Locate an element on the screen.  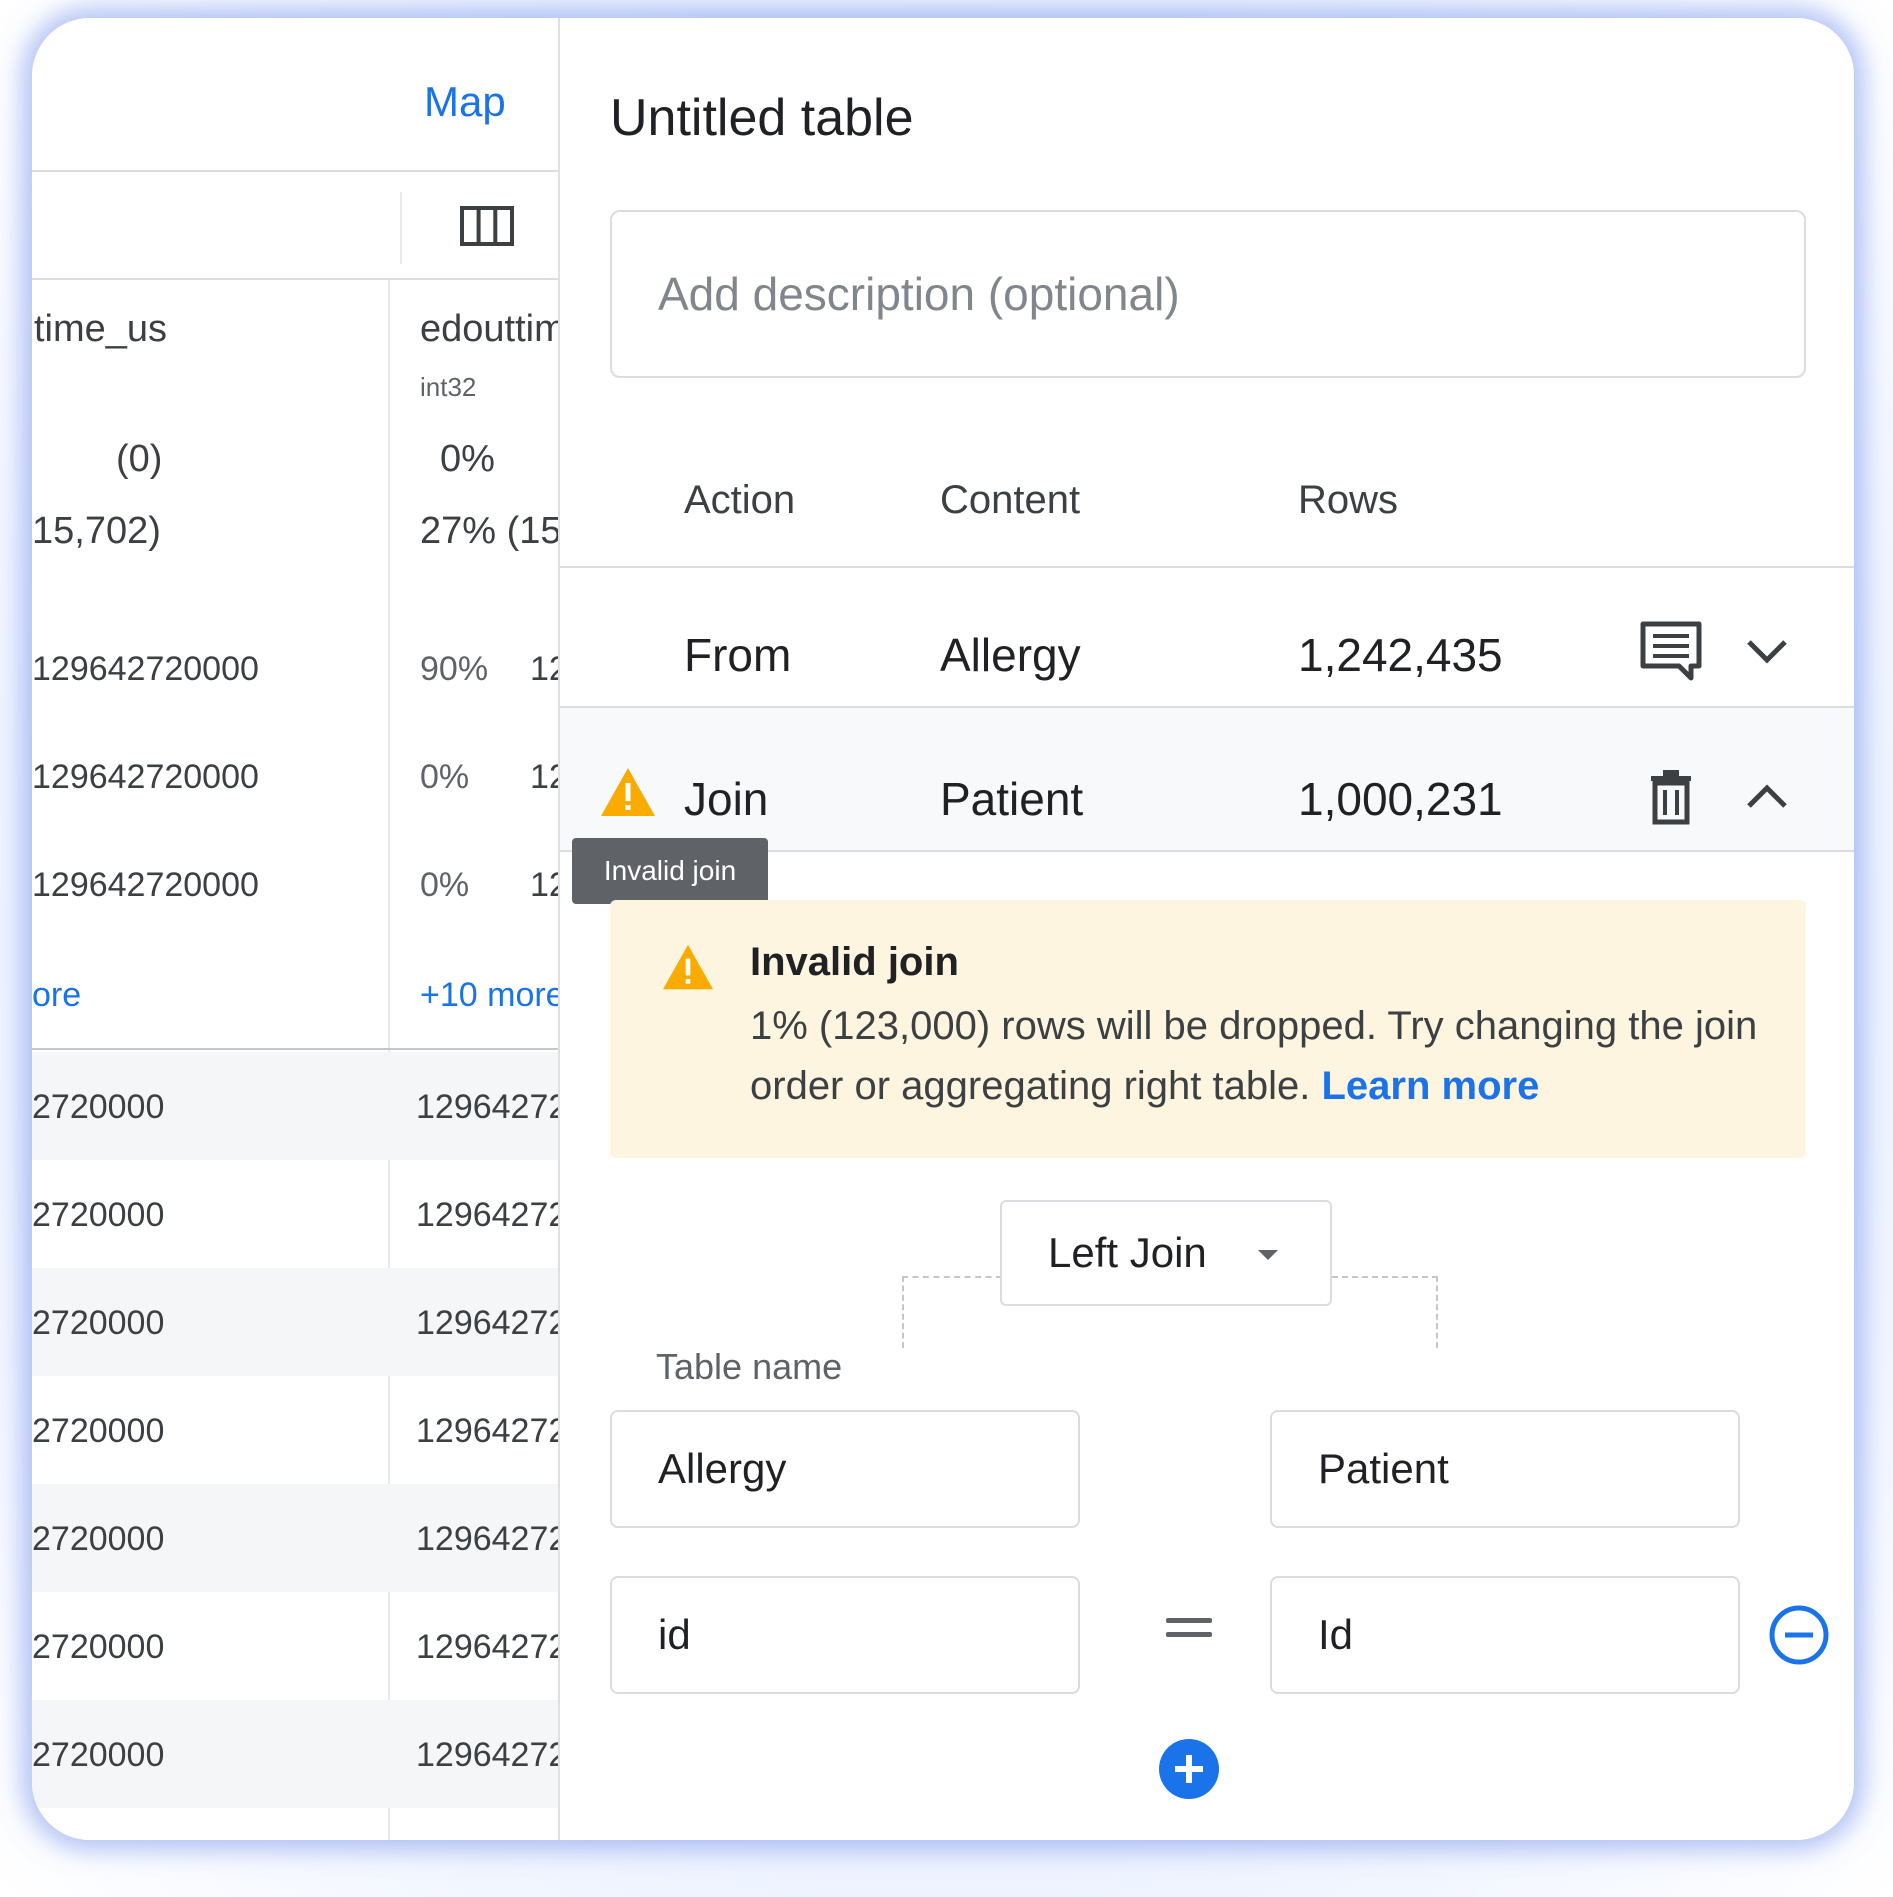
equals-icon is located at coordinates (1189, 1630).